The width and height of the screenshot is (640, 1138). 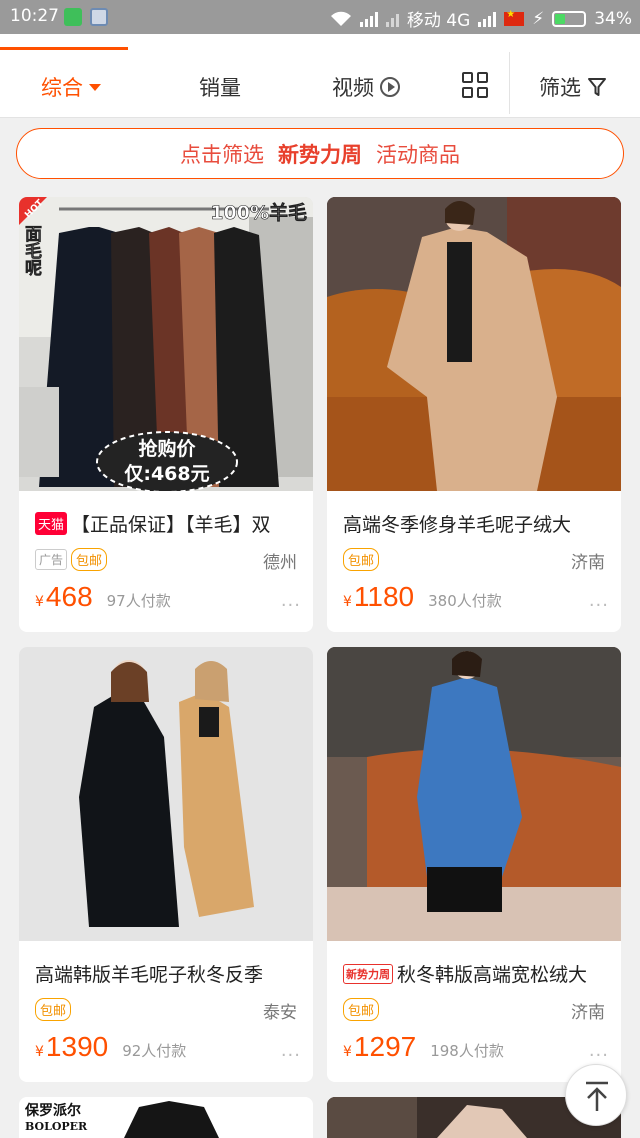 I want to click on play-icon, so click(x=390, y=87).